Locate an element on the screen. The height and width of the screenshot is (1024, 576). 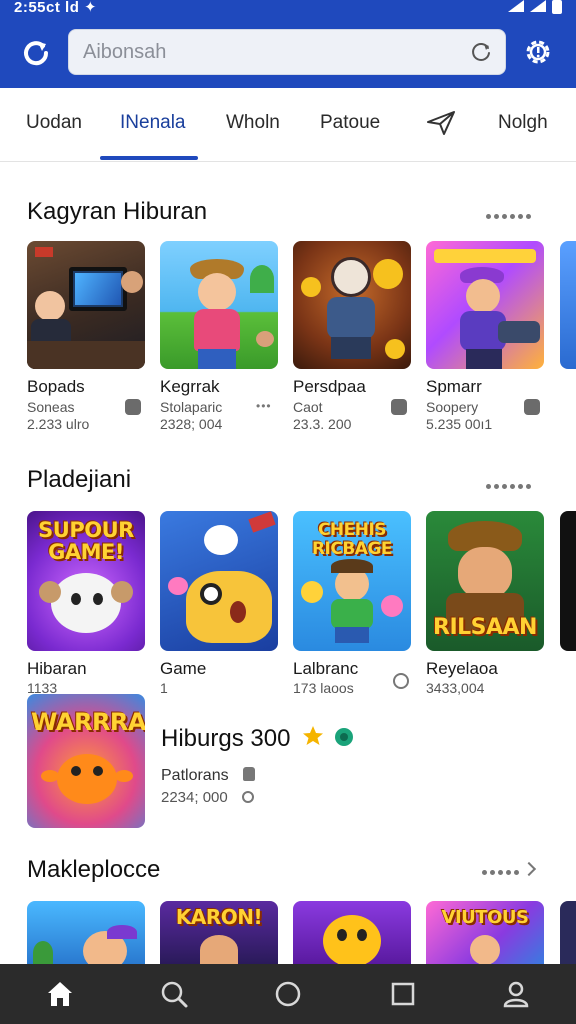
app-card: Kegrrak Stolaparic 2328; 004 ••• is located at coordinates (219, 336).